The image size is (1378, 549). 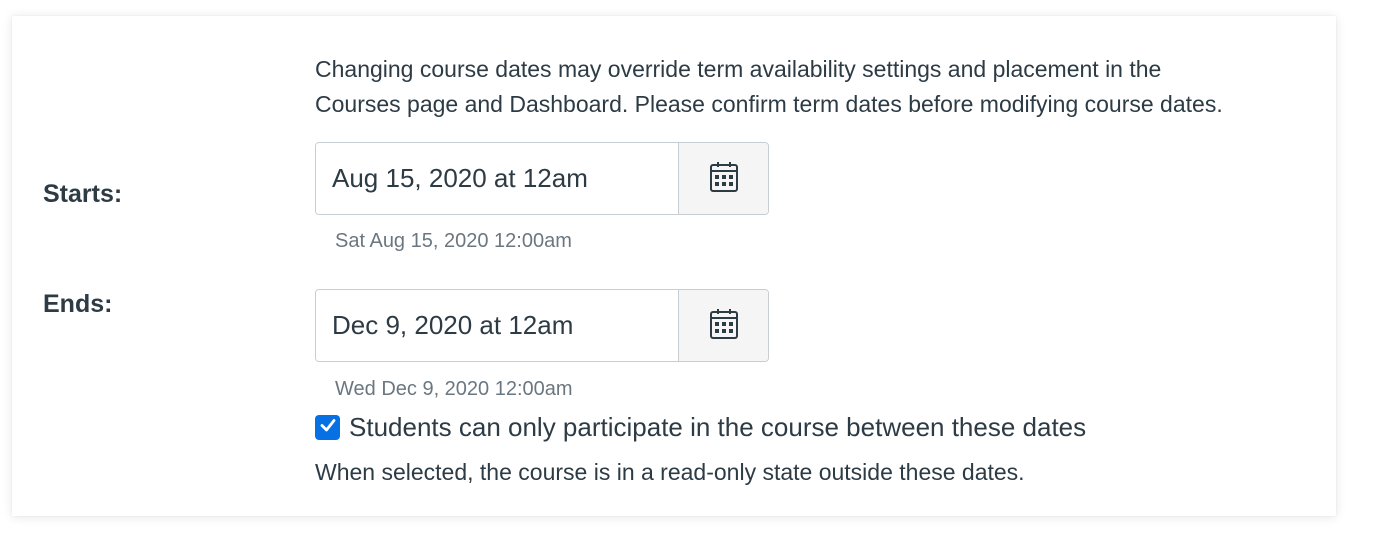 I want to click on end-date-hint: Wed Dec 9, 2020 12:00am, so click(x=454, y=389).